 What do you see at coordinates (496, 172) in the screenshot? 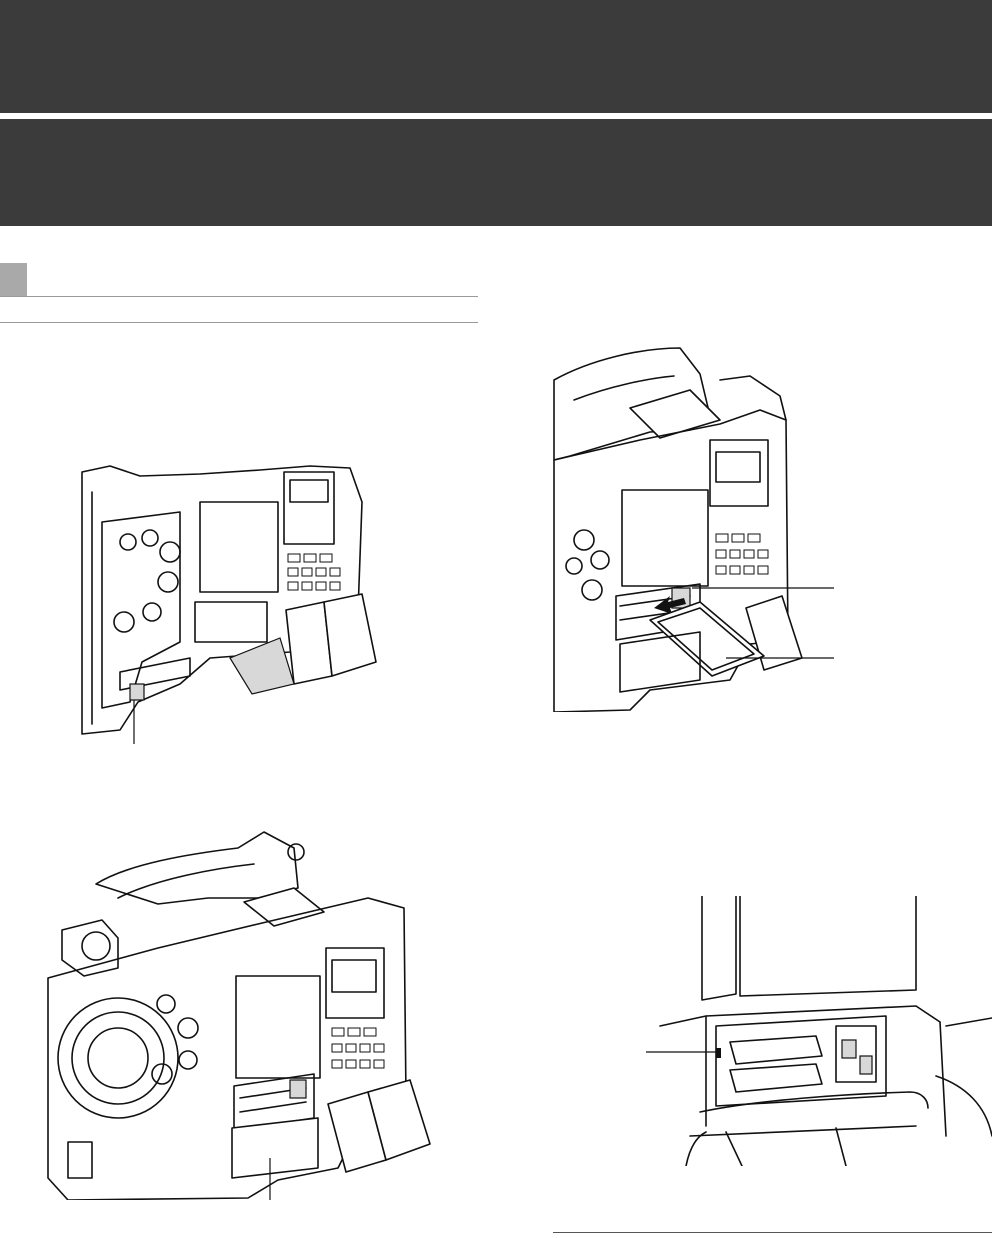
I see `header-band-title` at bounding box center [496, 172].